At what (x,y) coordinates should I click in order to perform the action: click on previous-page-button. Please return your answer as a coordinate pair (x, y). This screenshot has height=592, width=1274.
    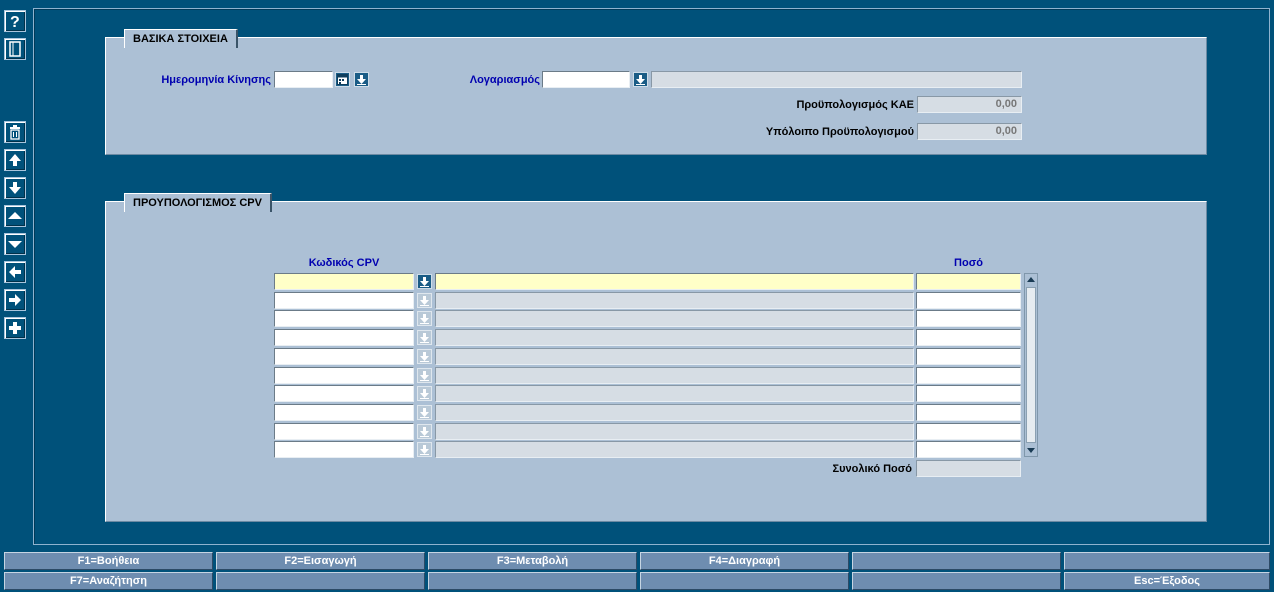
    Looking at the image, I should click on (15, 272).